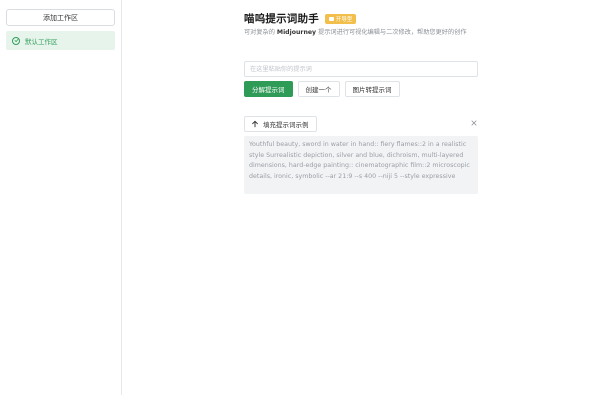  What do you see at coordinates (286, 125) in the screenshot?
I see `fill-example-label: 填充提示词示例` at bounding box center [286, 125].